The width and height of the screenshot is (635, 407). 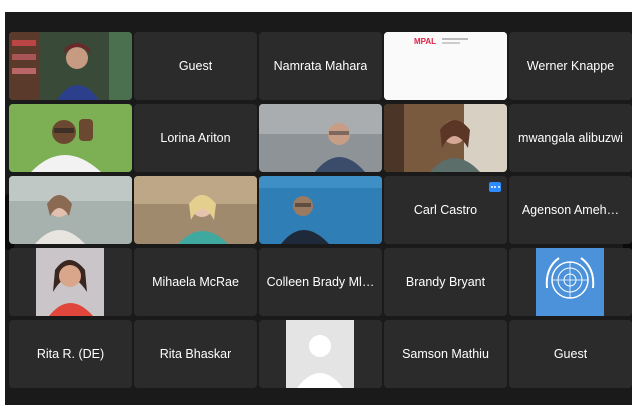 I want to click on participant-name: Rita R. (DE), so click(x=70, y=354).